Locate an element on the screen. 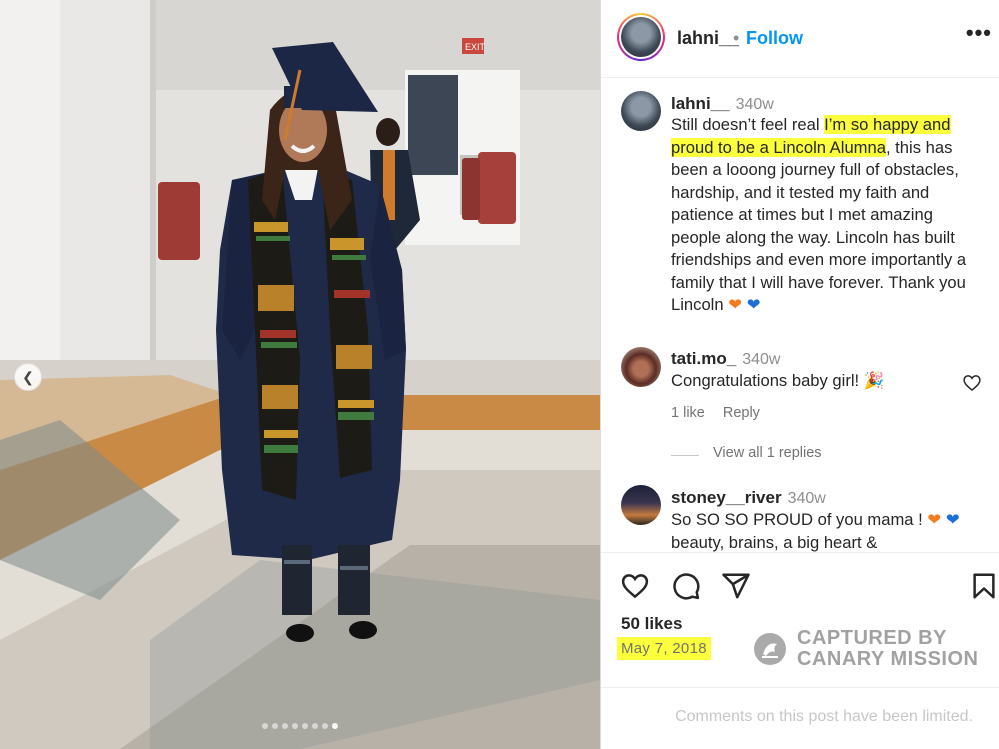  watermark-line-1: CAPTURED BY is located at coordinates (872, 638).